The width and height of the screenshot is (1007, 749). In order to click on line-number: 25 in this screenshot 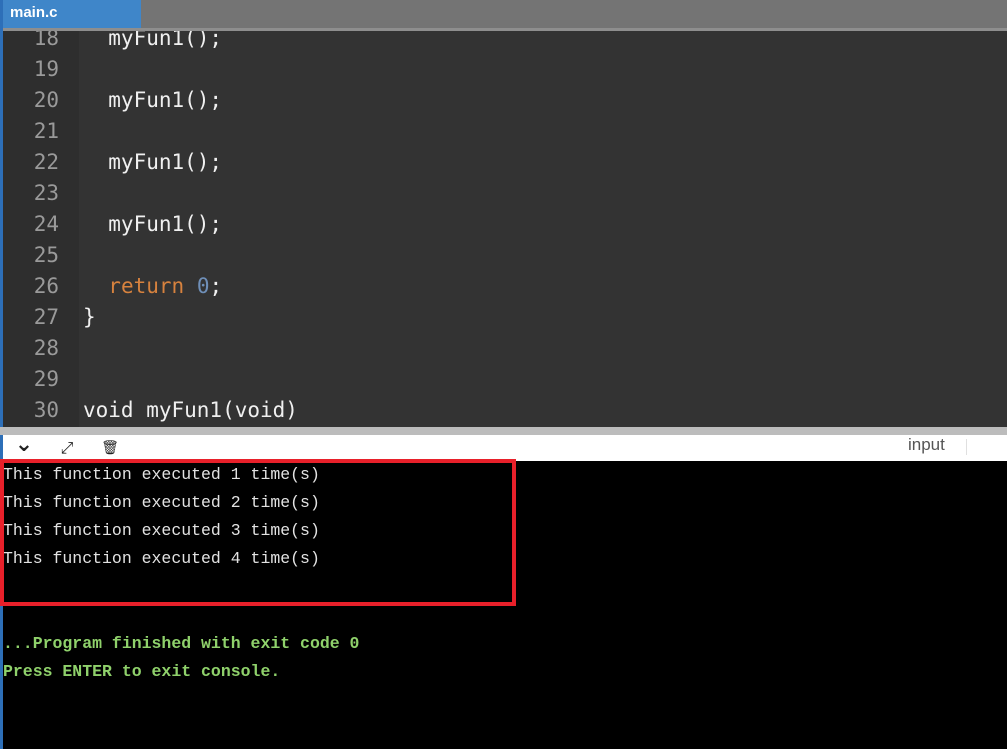, I will do `click(46, 255)`.